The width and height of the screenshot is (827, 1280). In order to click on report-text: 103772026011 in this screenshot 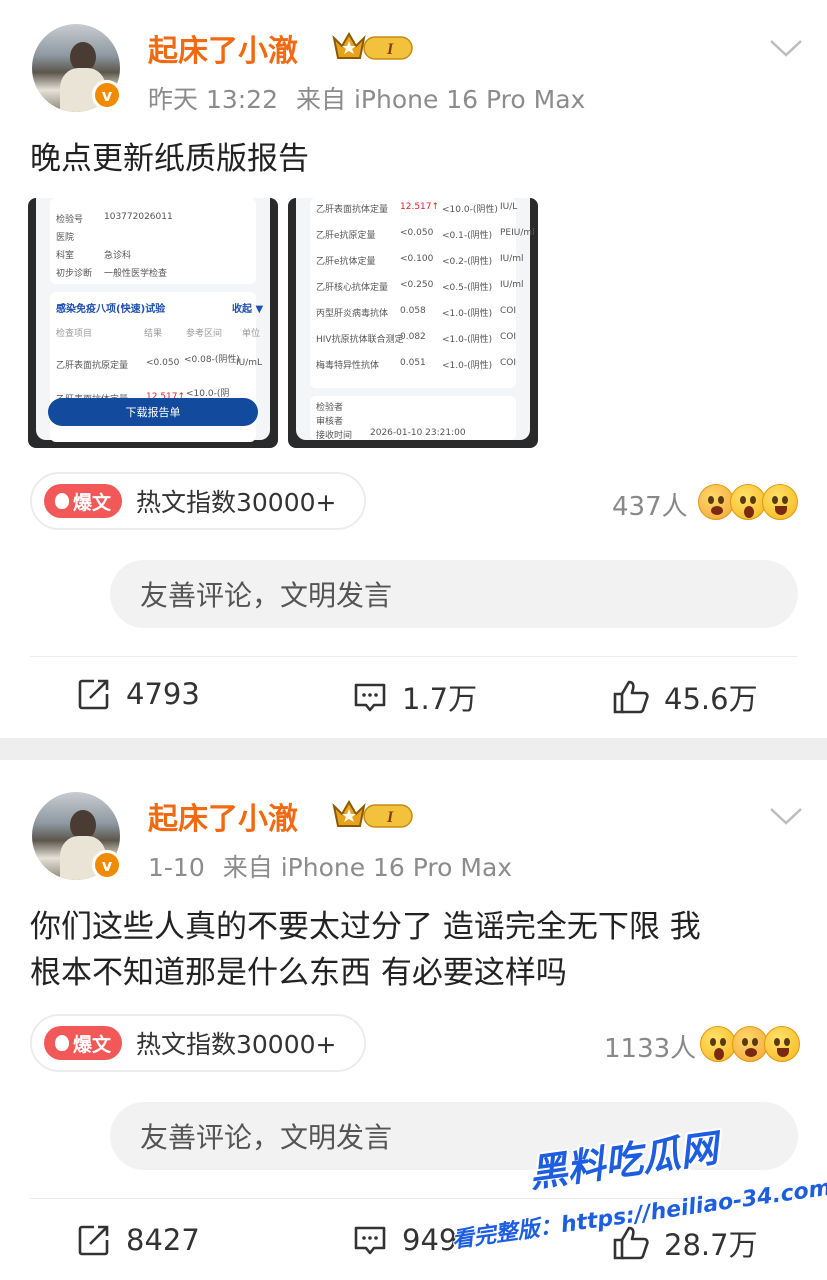, I will do `click(138, 217)`.